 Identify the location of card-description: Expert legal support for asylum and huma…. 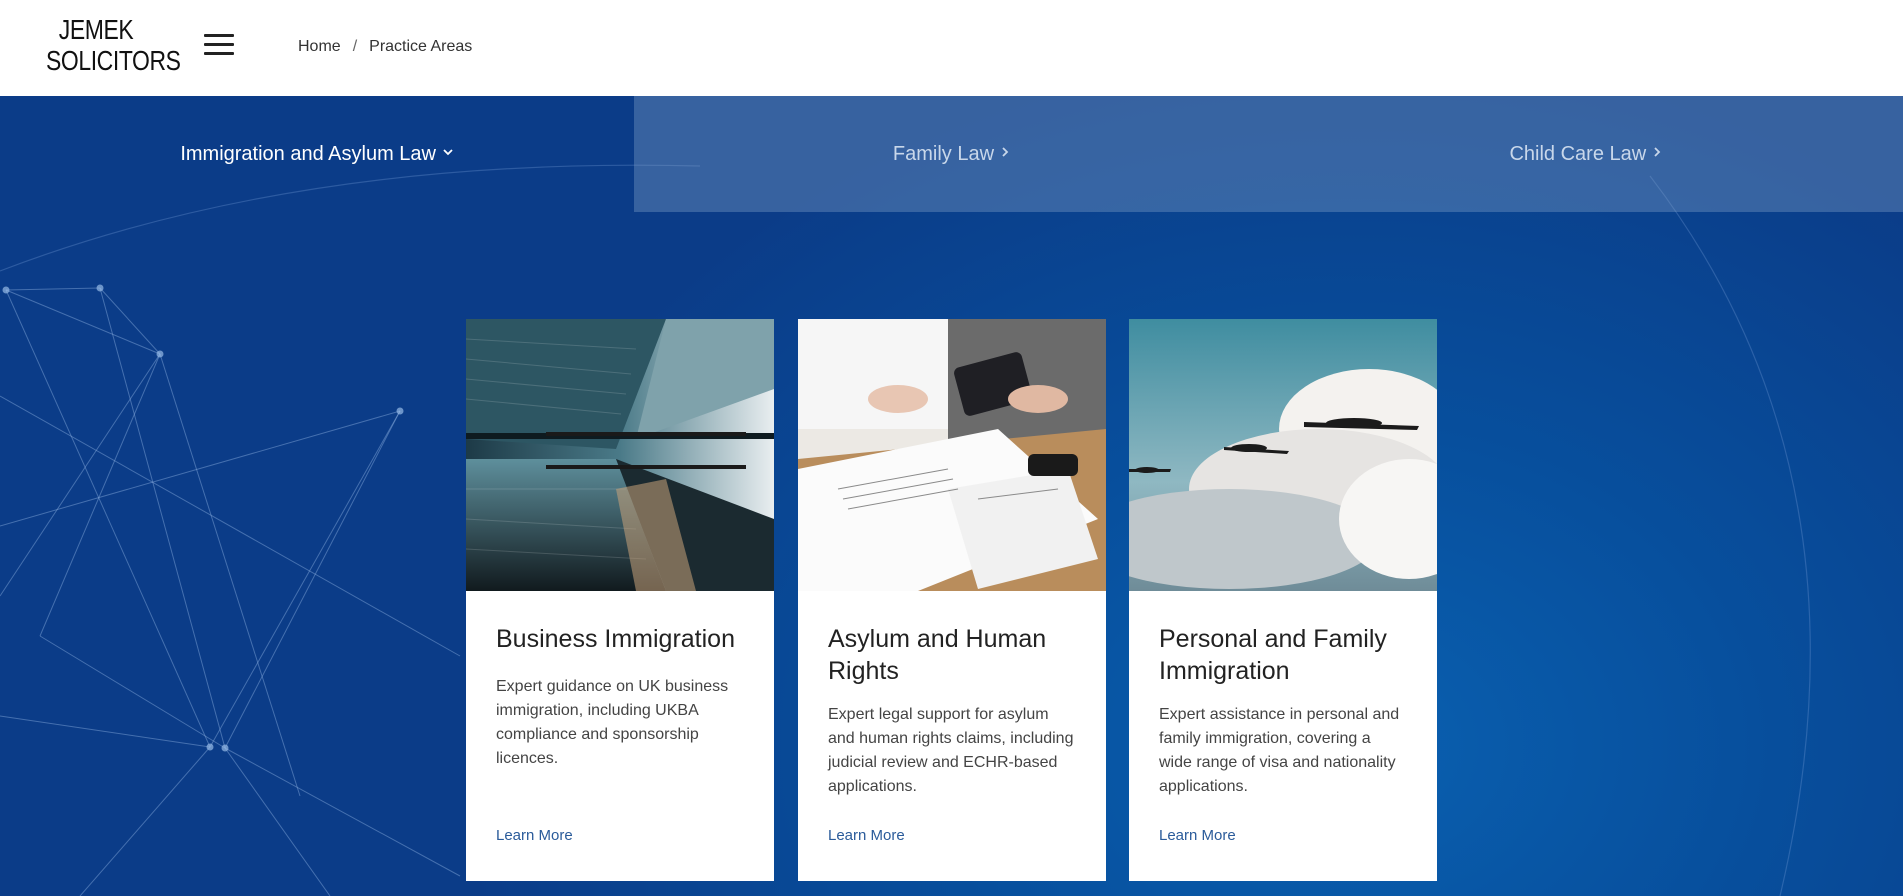
(951, 750).